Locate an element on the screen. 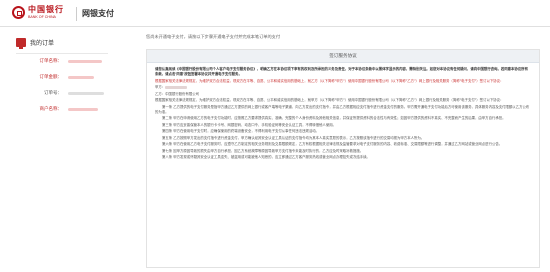 The width and height of the screenshot is (550, 272). order-number-row: 订单号： is located at coordinates (62, 95).